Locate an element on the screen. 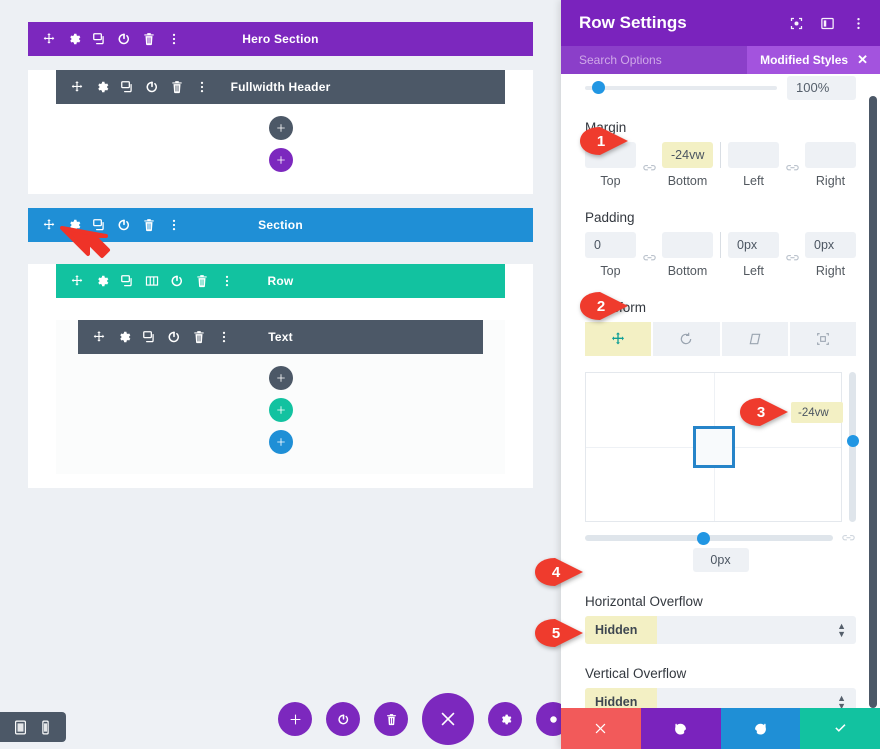 This screenshot has width=880, height=749. transform-rotate-tab is located at coordinates (686, 339).